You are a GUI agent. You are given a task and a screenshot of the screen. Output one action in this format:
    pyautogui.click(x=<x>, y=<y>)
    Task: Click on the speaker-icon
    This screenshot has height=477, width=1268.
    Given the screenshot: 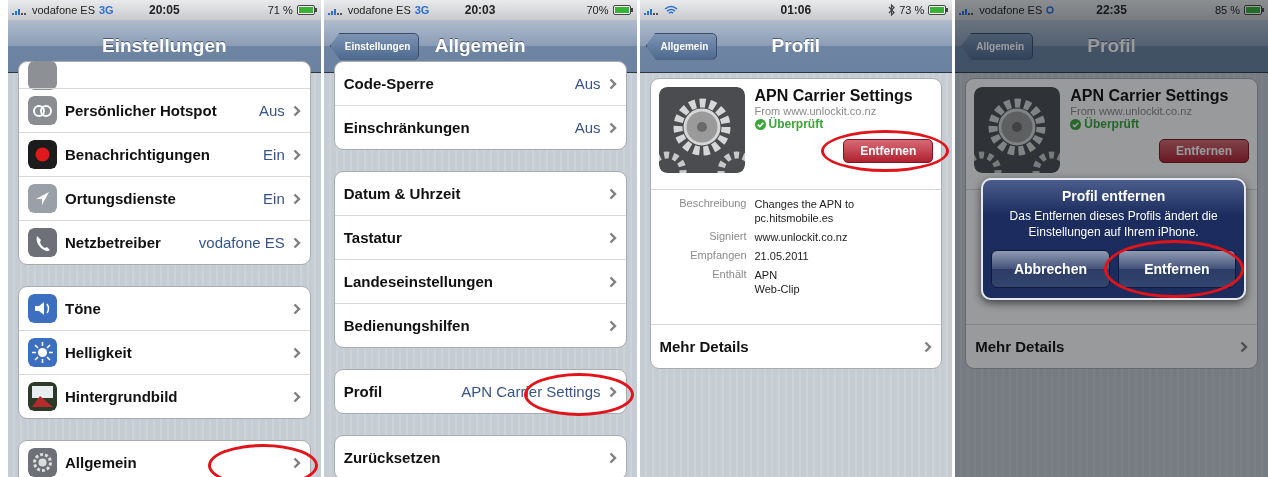 What is the action you would take?
    pyautogui.click(x=42, y=308)
    